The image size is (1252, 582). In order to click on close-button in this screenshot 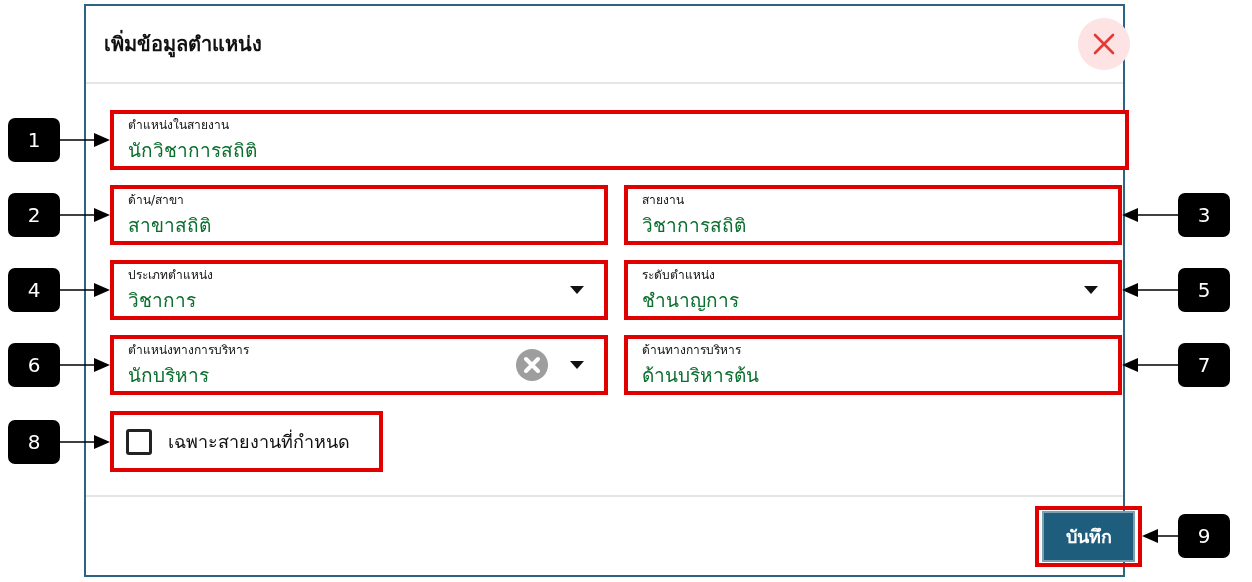, I will do `click(1104, 44)`.